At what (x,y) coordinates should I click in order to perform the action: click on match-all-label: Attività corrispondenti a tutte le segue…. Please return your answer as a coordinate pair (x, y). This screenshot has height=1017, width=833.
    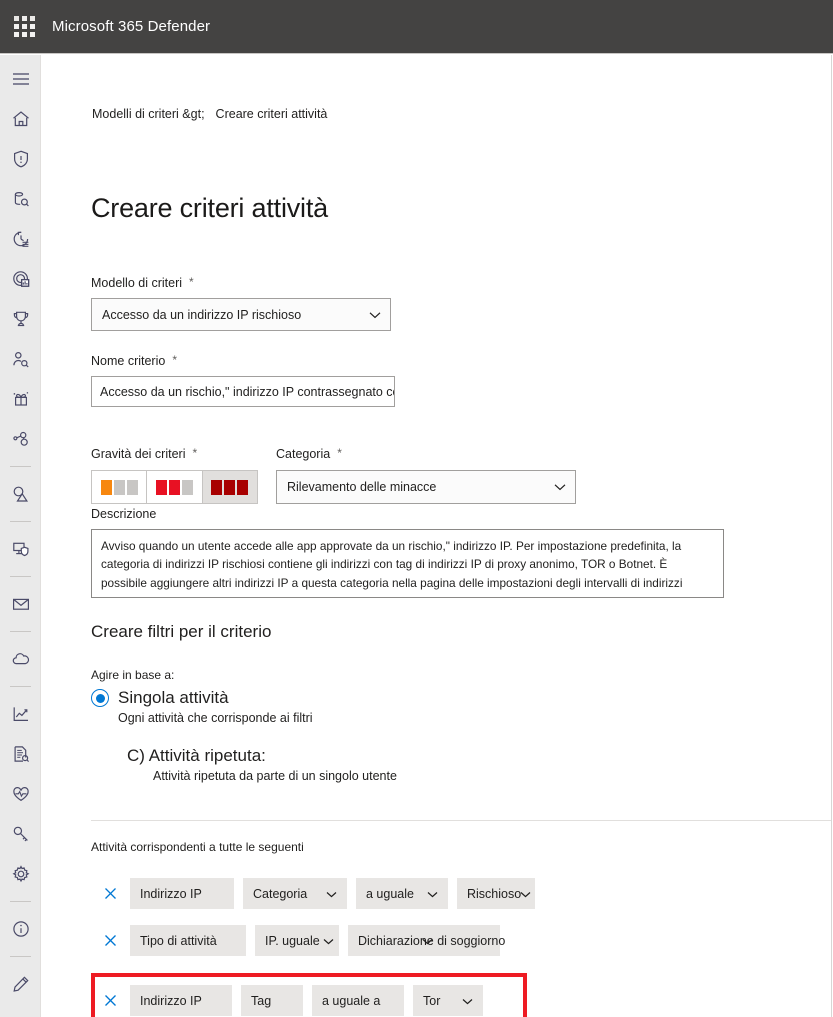
    Looking at the image, I should click on (197, 847).